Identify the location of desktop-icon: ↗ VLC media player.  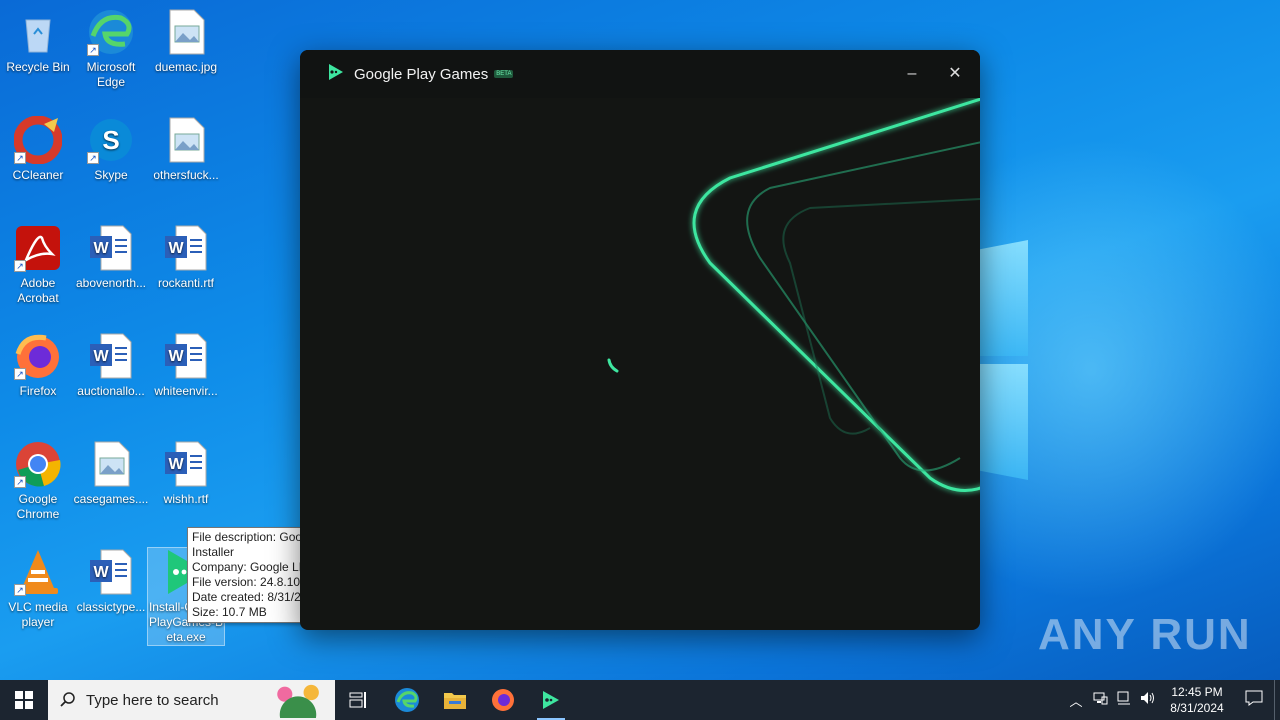
(38, 589).